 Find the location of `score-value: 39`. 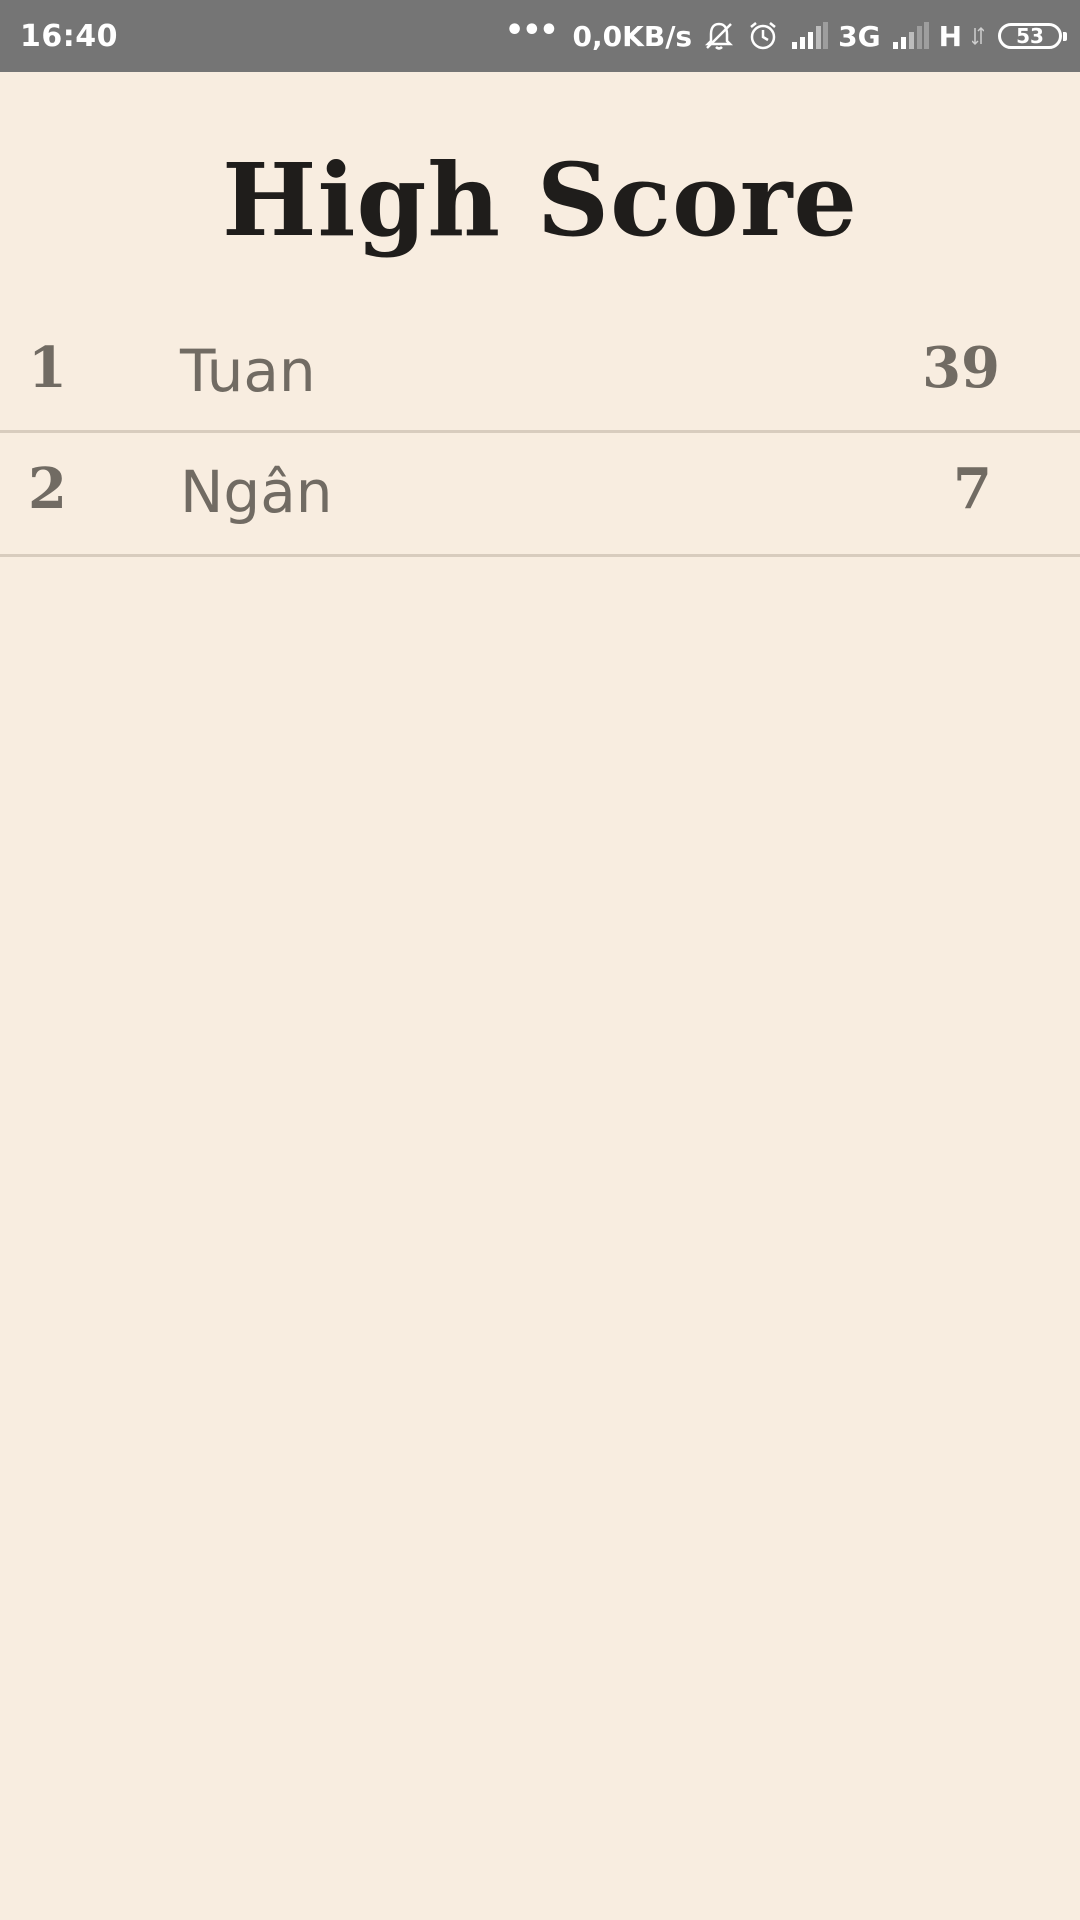

score-value: 39 is located at coordinates (961, 368).